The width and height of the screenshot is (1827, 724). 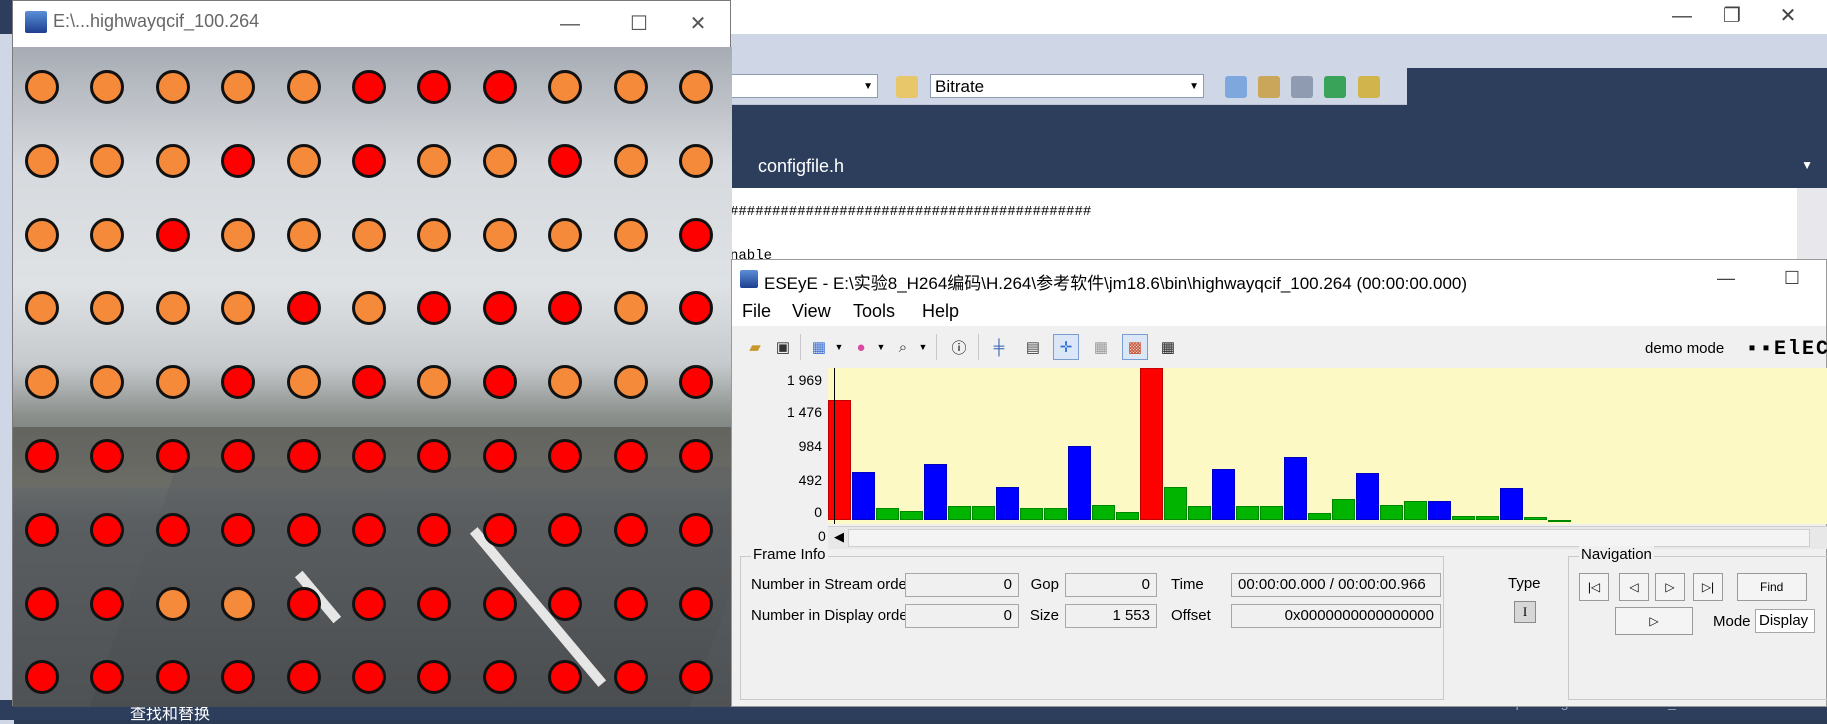 What do you see at coordinates (1269, 87) in the screenshot?
I see `properties-icon` at bounding box center [1269, 87].